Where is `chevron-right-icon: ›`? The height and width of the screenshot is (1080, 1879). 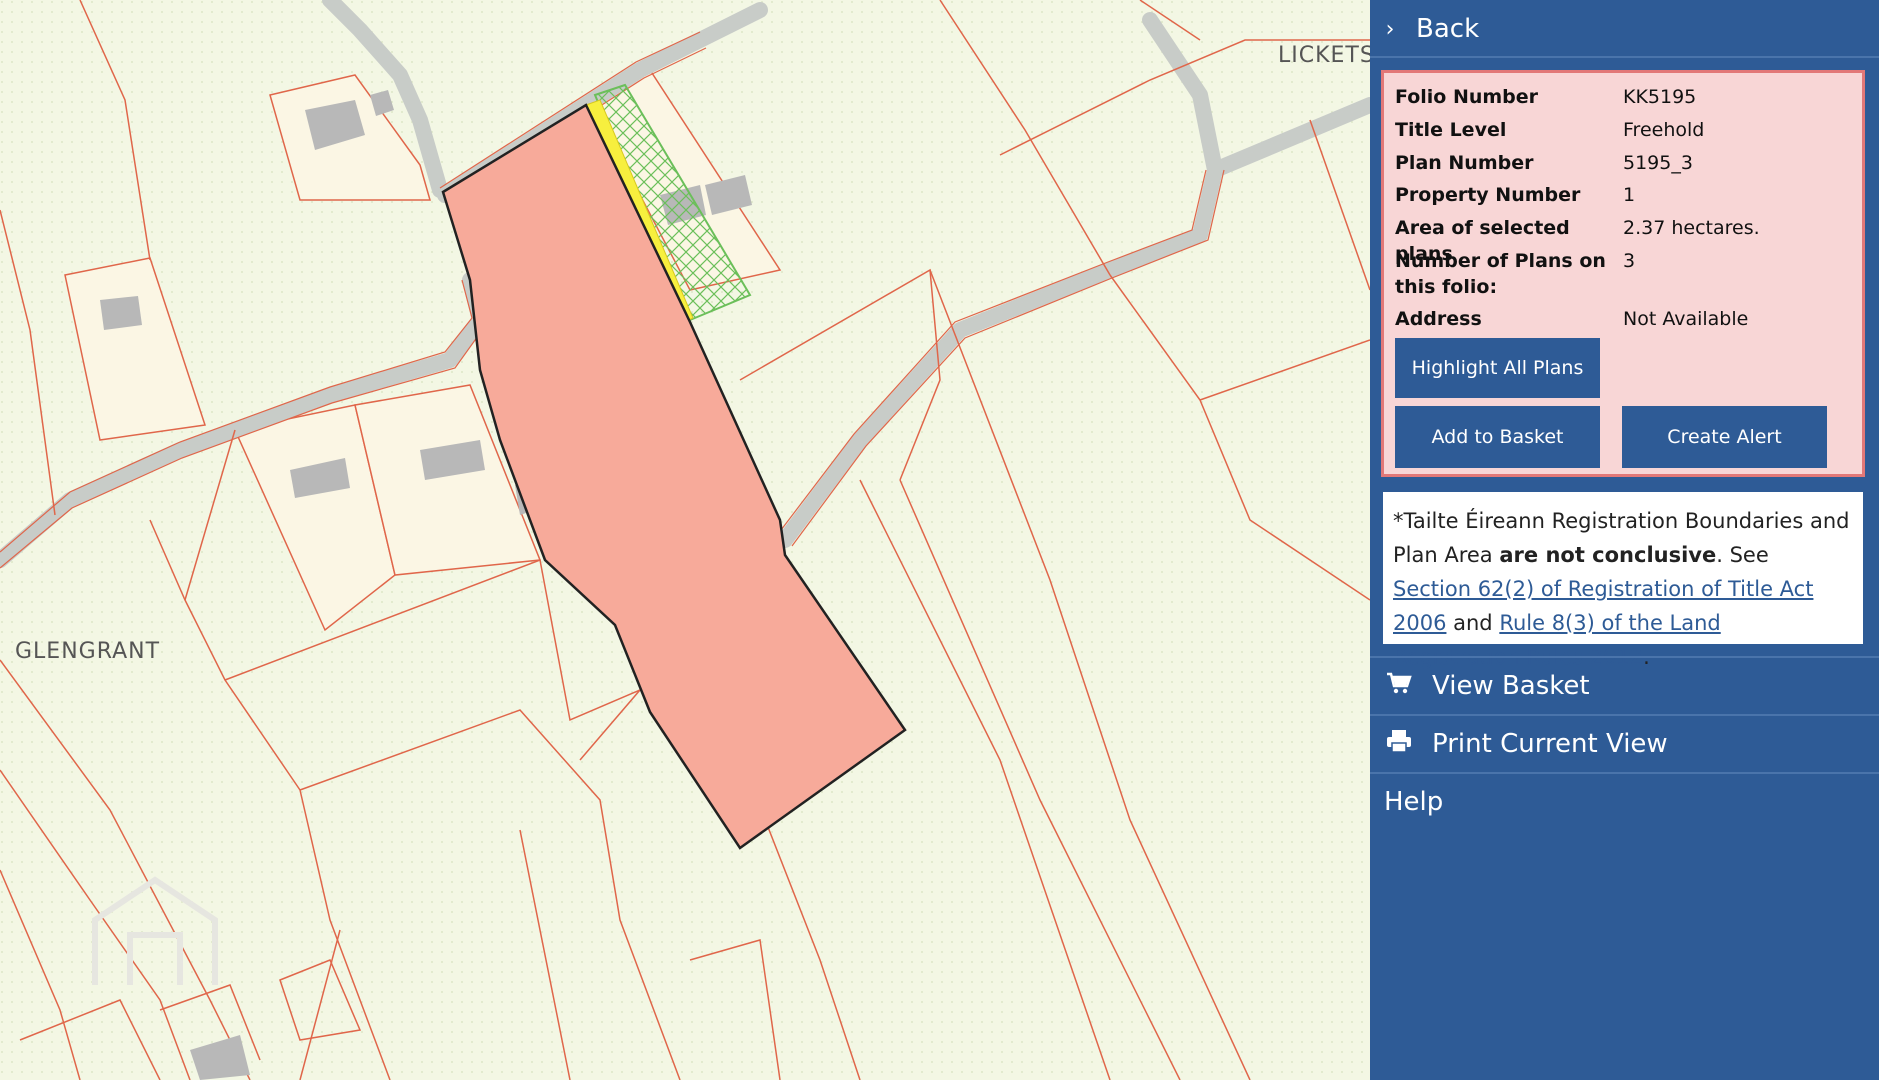
chevron-right-icon: › is located at coordinates (1390, 29).